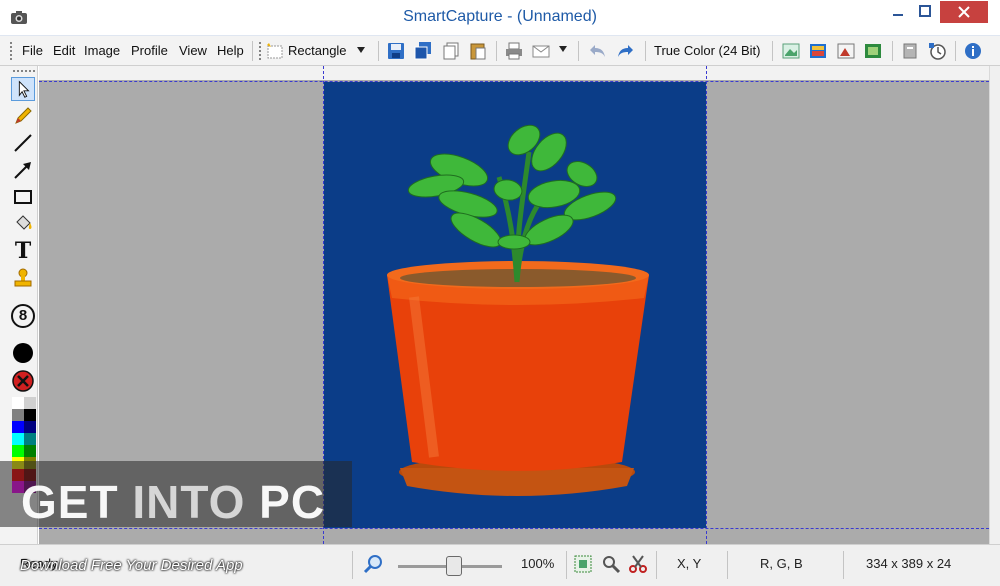 This screenshot has height=586, width=1000. What do you see at coordinates (964, 12) in the screenshot?
I see `close-icon` at bounding box center [964, 12].